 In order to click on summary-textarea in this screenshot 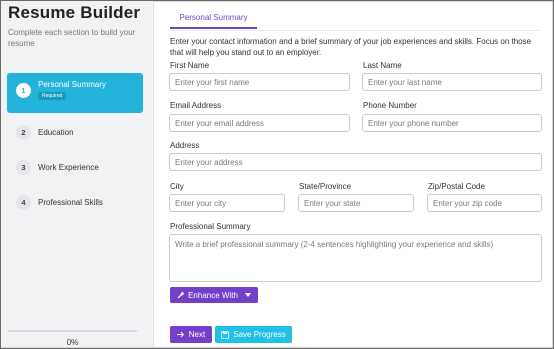, I will do `click(355, 258)`.